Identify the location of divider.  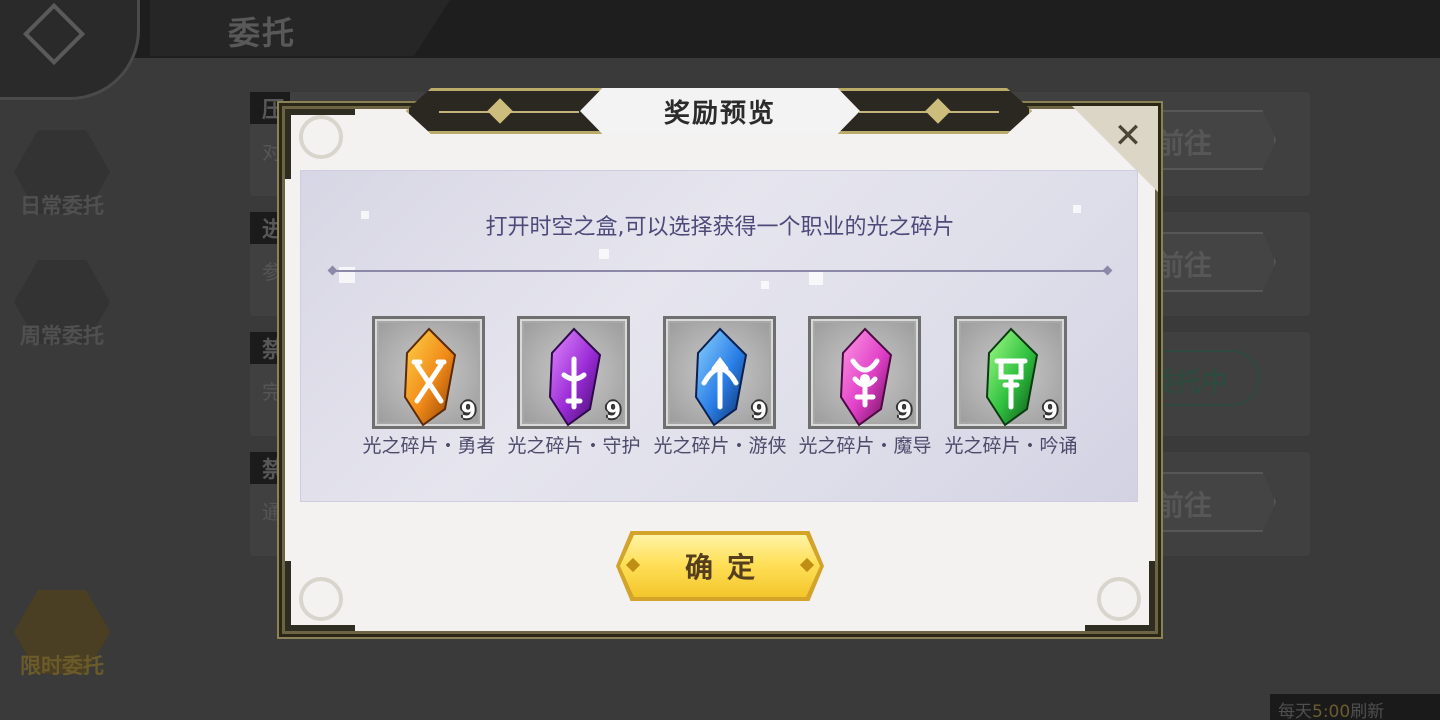
(720, 271).